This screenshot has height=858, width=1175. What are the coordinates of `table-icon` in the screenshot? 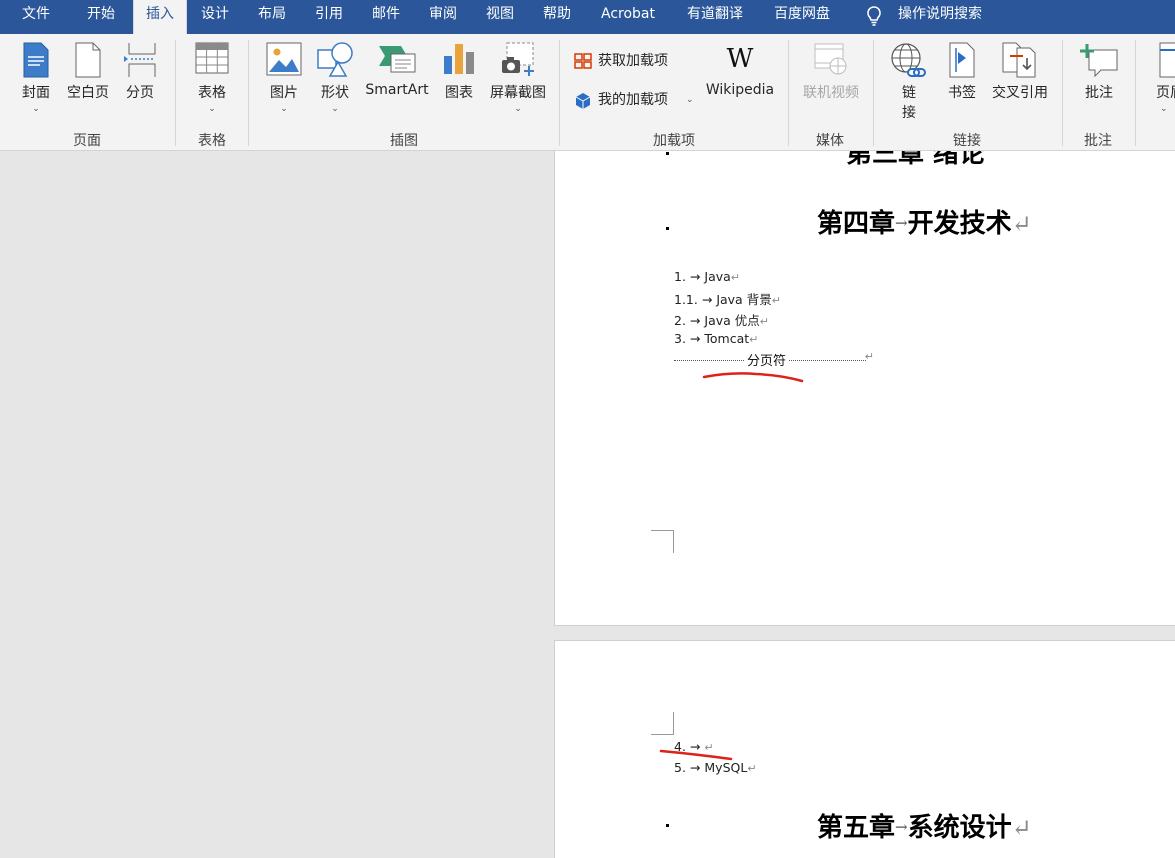 It's located at (212, 58).